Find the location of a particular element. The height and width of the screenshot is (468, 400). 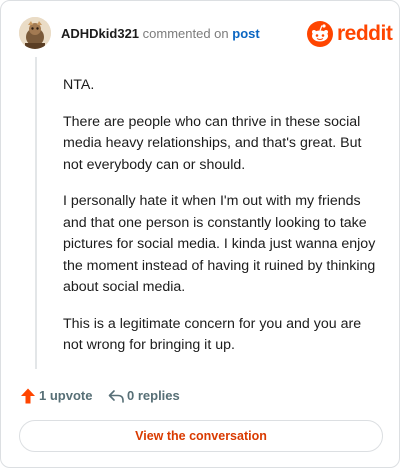

post-link: post is located at coordinates (245, 33).